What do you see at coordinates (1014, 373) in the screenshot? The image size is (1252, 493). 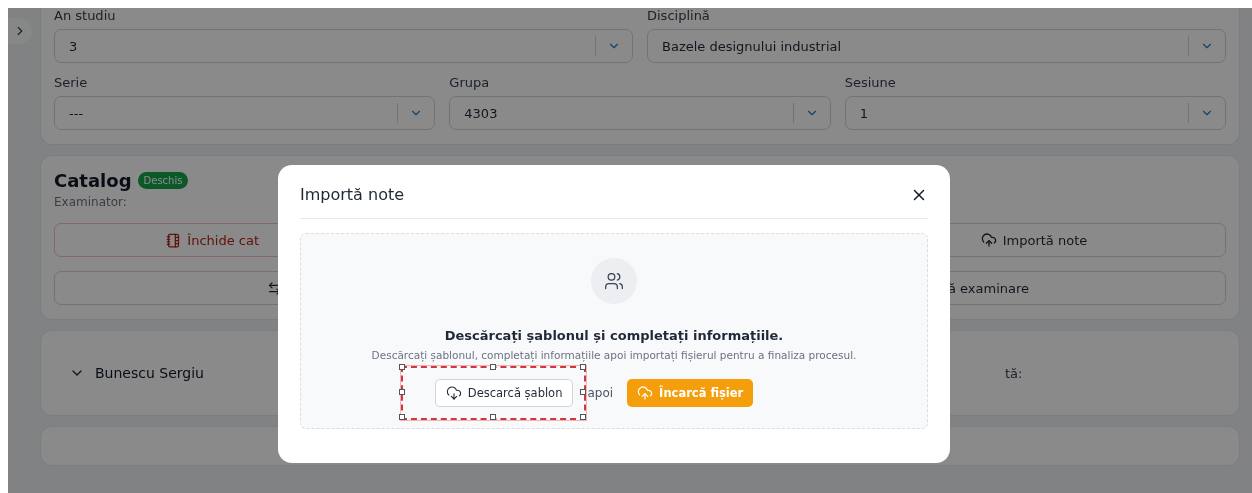 I see `student-detail-label: tă:` at bounding box center [1014, 373].